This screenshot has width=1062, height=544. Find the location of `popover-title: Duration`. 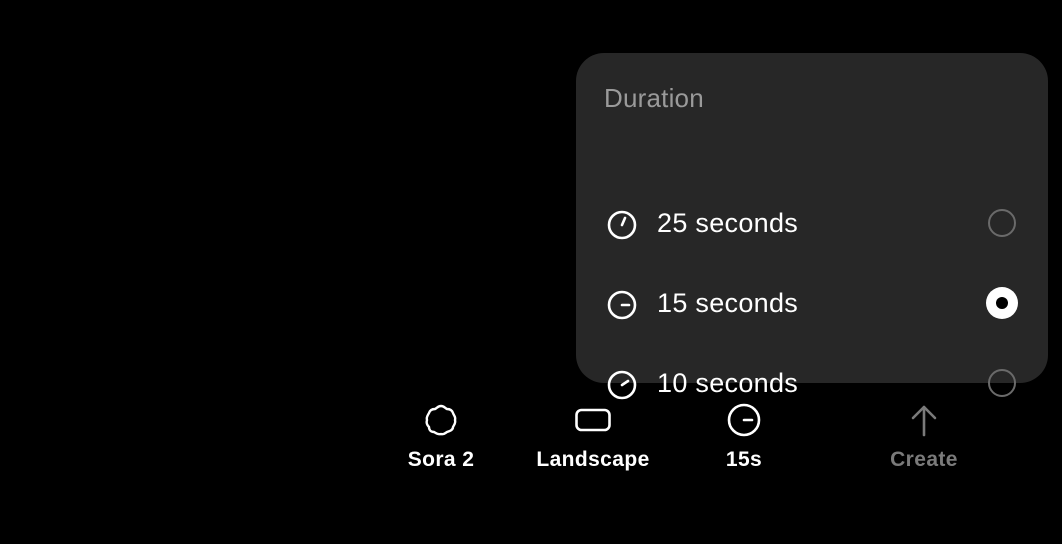

popover-title: Duration is located at coordinates (654, 98).